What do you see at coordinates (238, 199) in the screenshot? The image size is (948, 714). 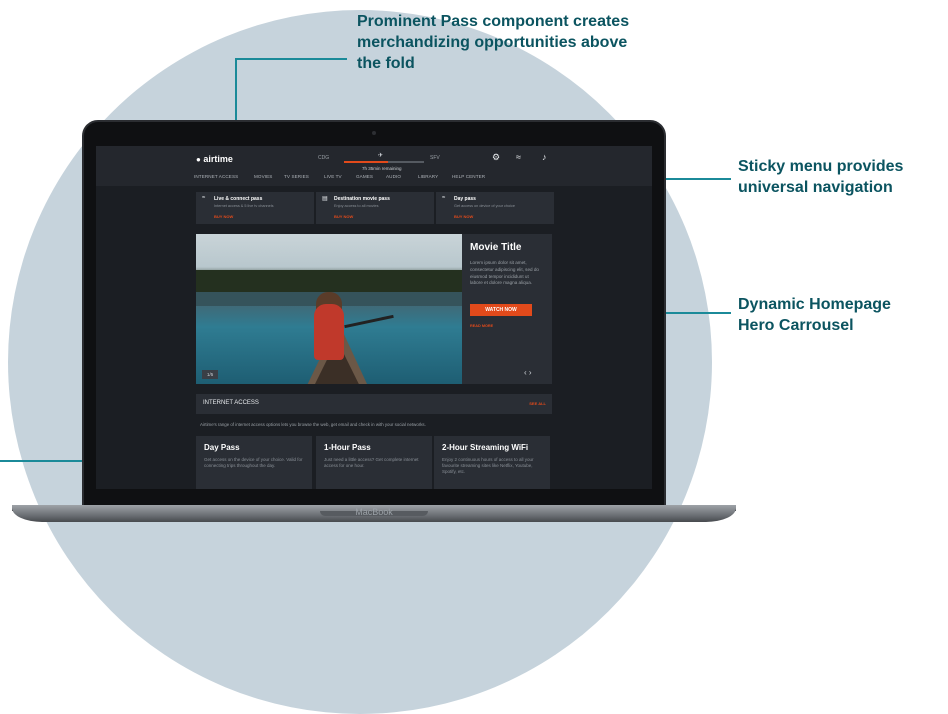 I see `pass-title: Live & connect pass` at bounding box center [238, 199].